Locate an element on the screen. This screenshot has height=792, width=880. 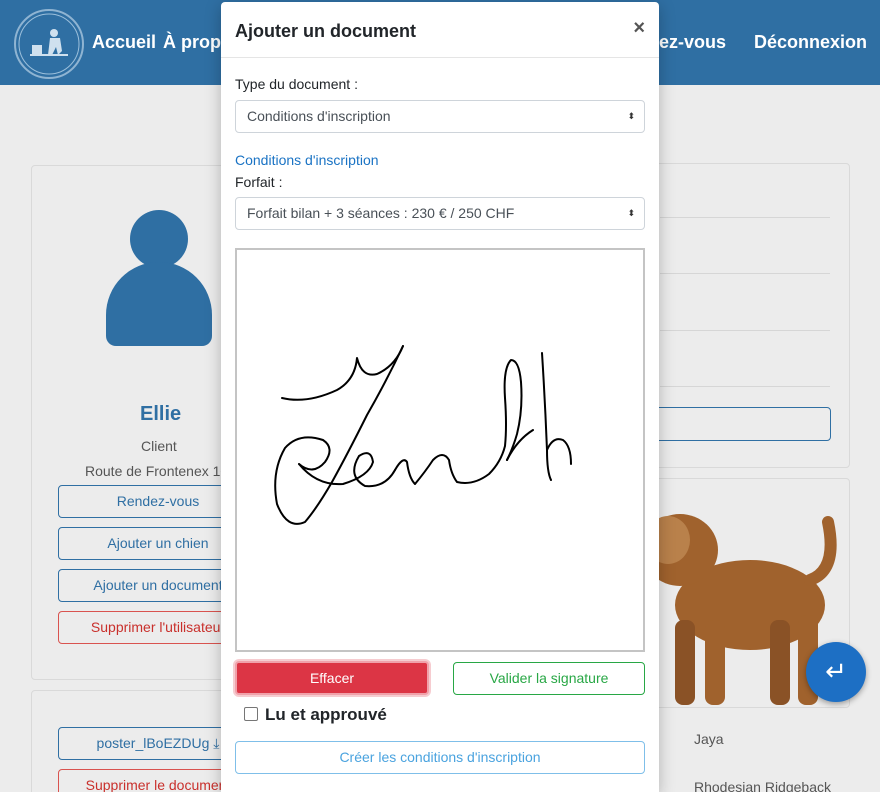
document-type-select: Conditions d'inscription ⬍ is located at coordinates (440, 116).